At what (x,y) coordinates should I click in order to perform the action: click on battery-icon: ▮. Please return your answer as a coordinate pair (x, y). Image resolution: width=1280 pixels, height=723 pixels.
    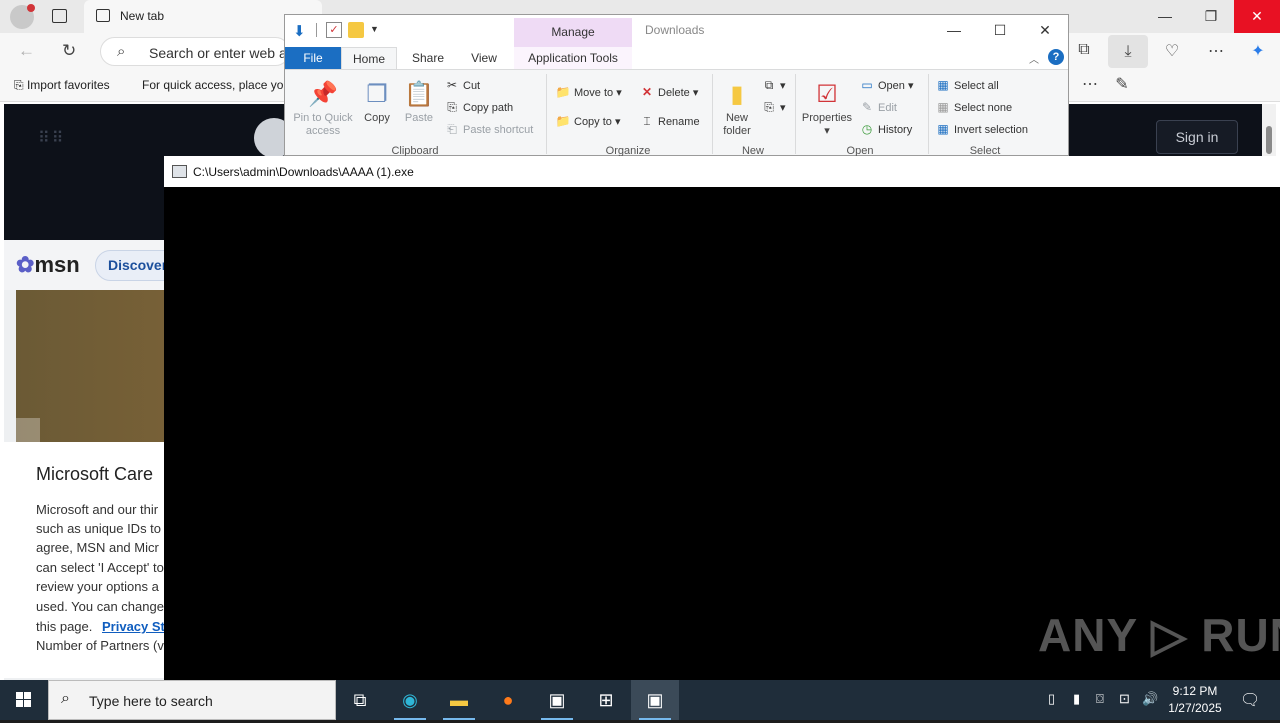
    Looking at the image, I should click on (1076, 699).